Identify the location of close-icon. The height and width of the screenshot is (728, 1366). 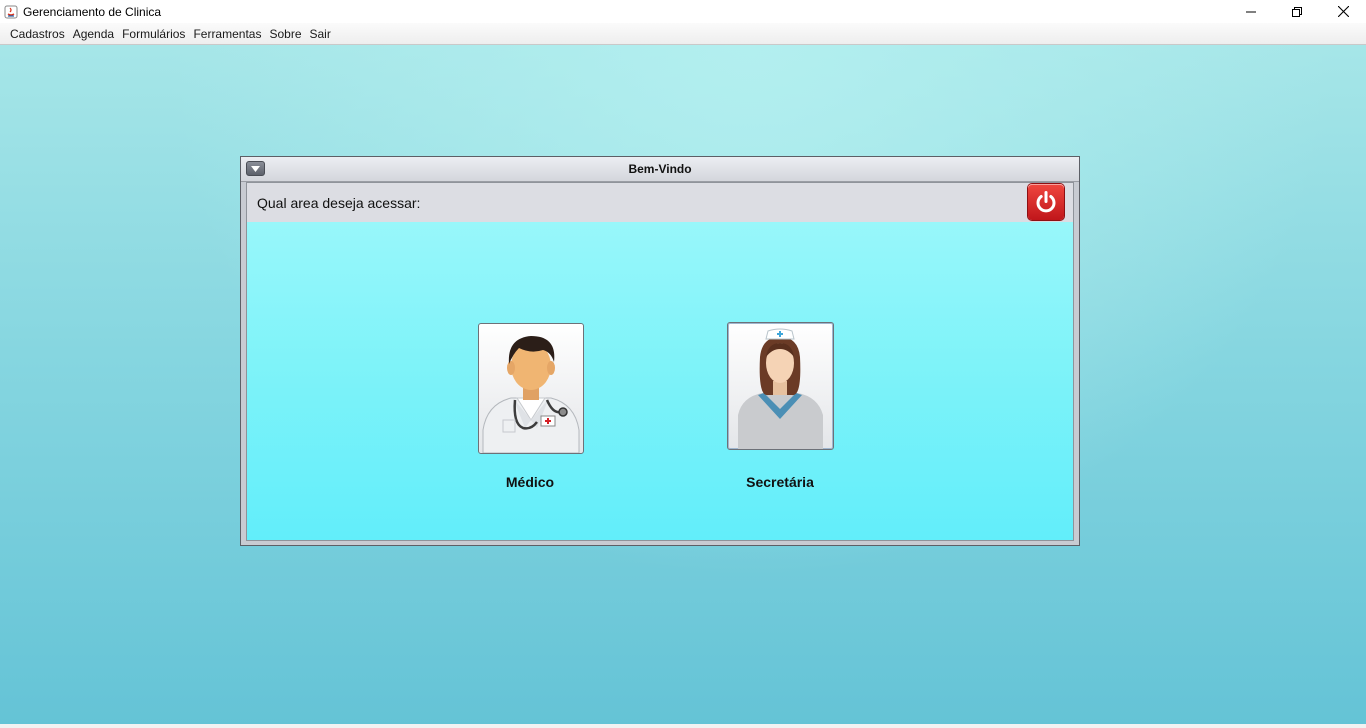
(1343, 11).